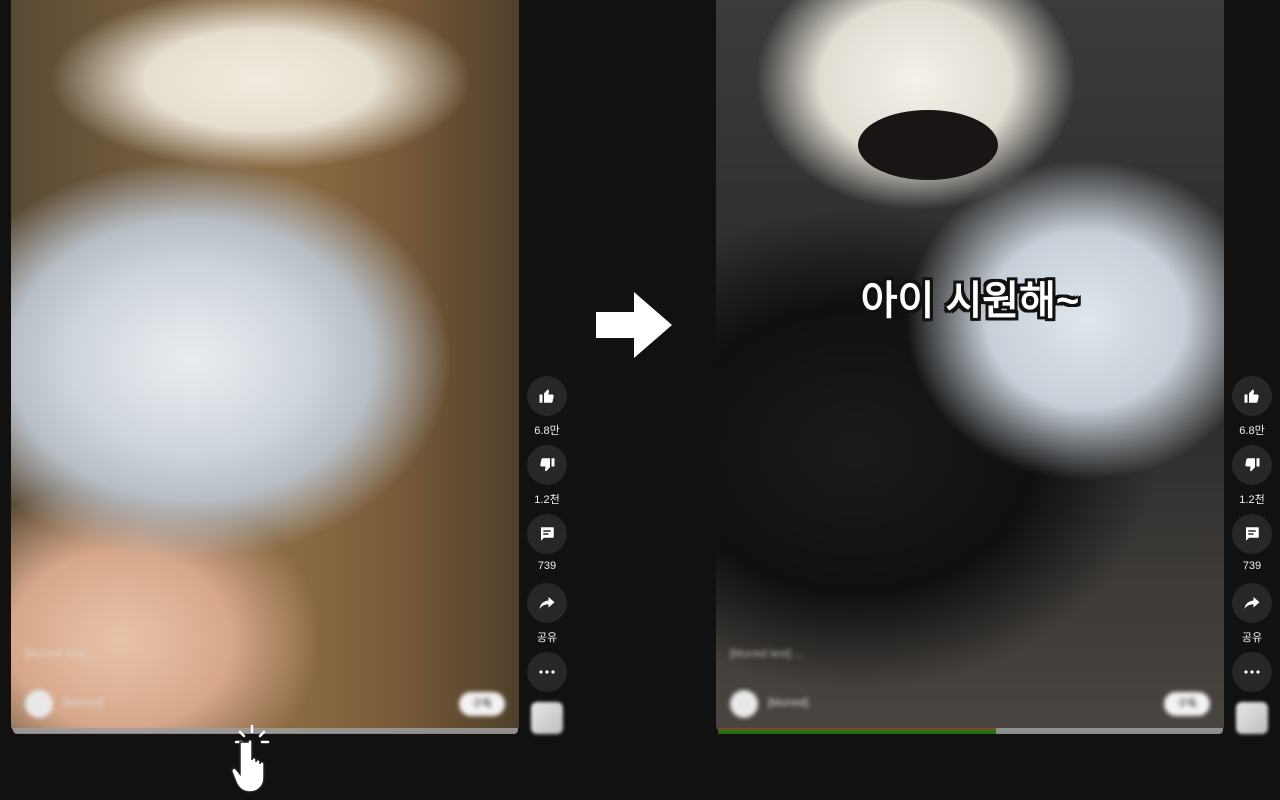 Image resolution: width=1280 pixels, height=800 pixels. Describe the element at coordinates (634, 325) in the screenshot. I see `right-arrow-icon` at that location.